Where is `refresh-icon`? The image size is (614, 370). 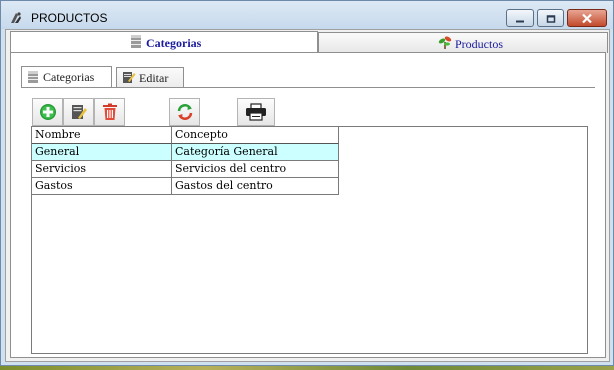
refresh-icon is located at coordinates (184, 112).